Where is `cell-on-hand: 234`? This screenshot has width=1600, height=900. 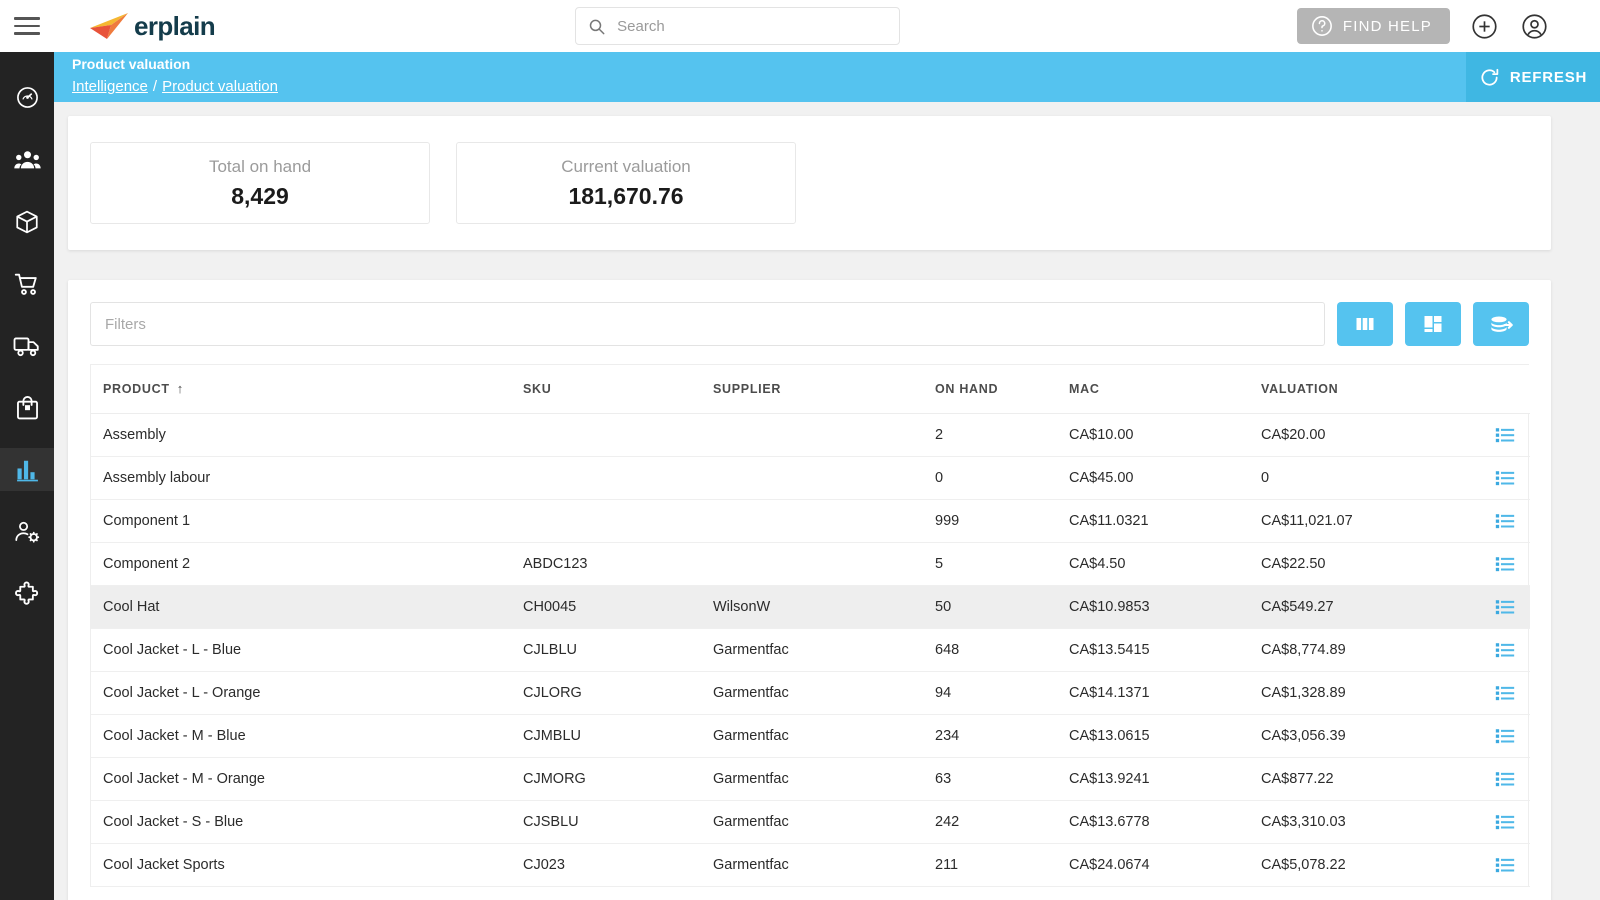
cell-on-hand: 234 is located at coordinates (990, 736).